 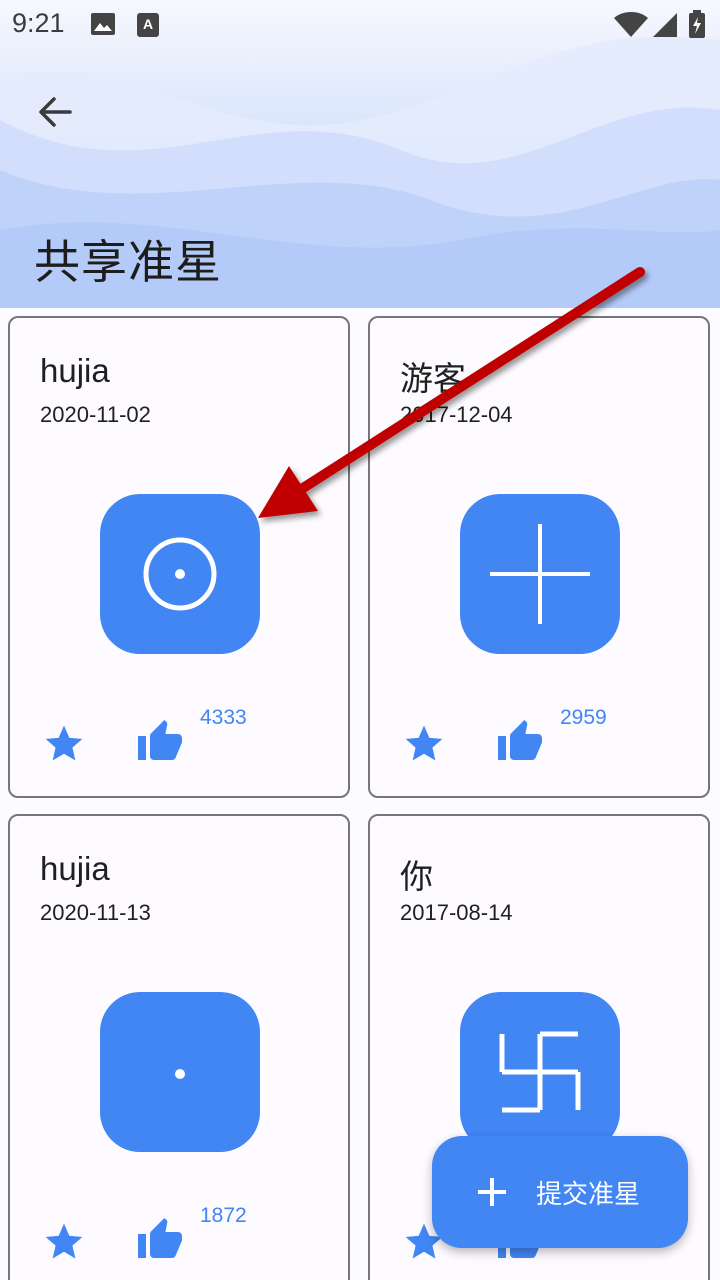 I want to click on page-title: 共享准星, so click(x=128, y=262).